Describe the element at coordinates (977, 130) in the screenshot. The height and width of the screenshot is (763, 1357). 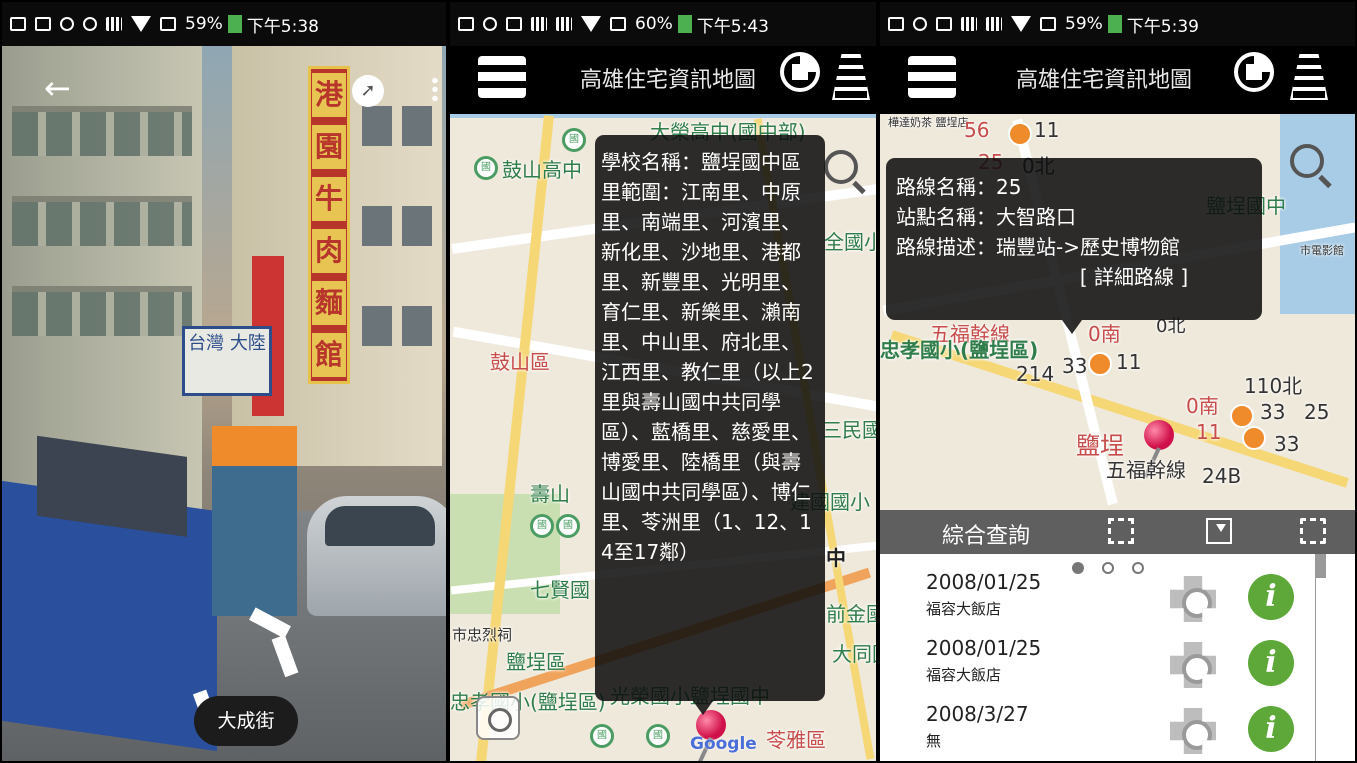
I see `map-label: 56` at that location.